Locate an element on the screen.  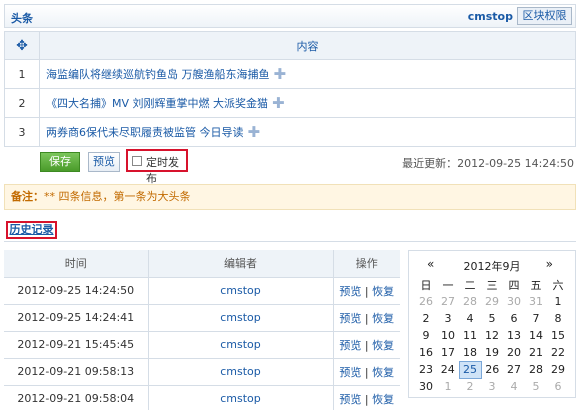
calendar-day: 10 is located at coordinates (448, 335).